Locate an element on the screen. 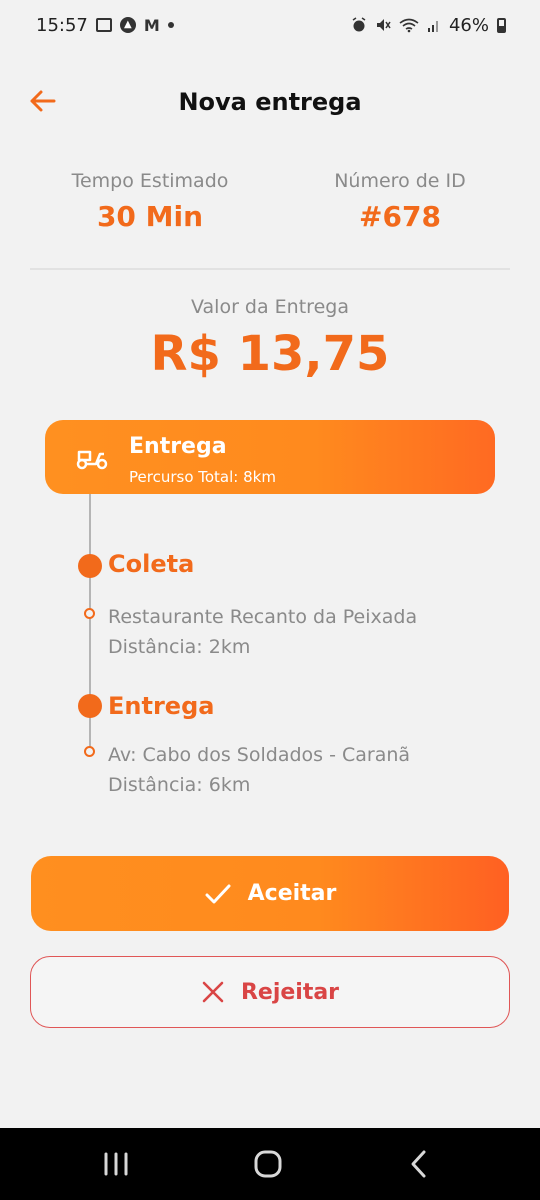 This screenshot has height=1200, width=540. scooter-icon is located at coordinates (92, 460).